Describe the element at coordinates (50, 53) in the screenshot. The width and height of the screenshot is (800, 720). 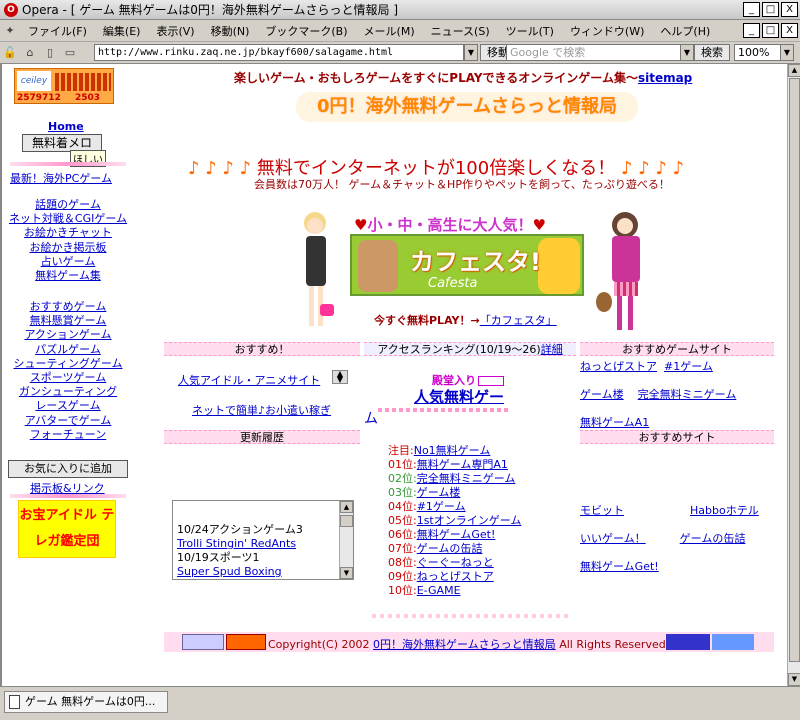
I see `page-icon: ▯` at that location.